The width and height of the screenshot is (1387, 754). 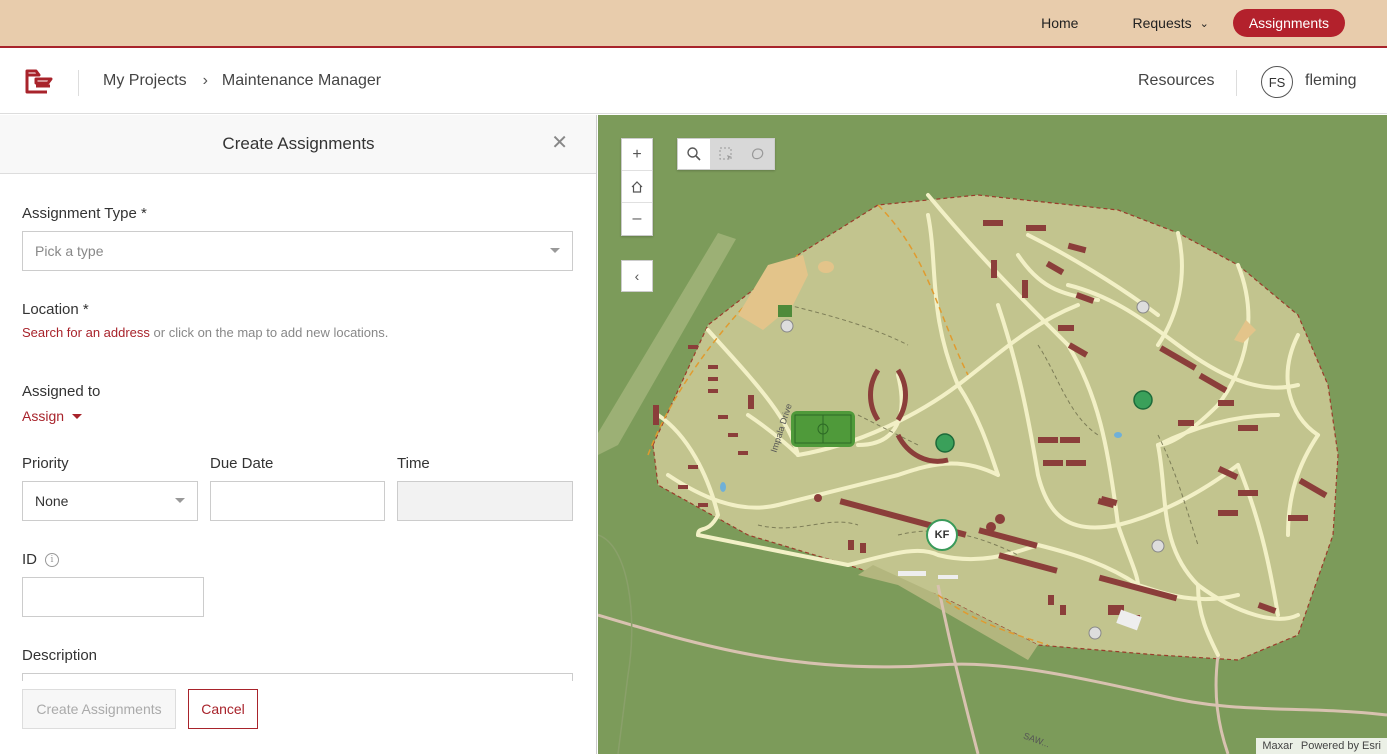 I want to click on top-nav-bar: Home Requests ⌄ Assignments, so click(x=693, y=24).